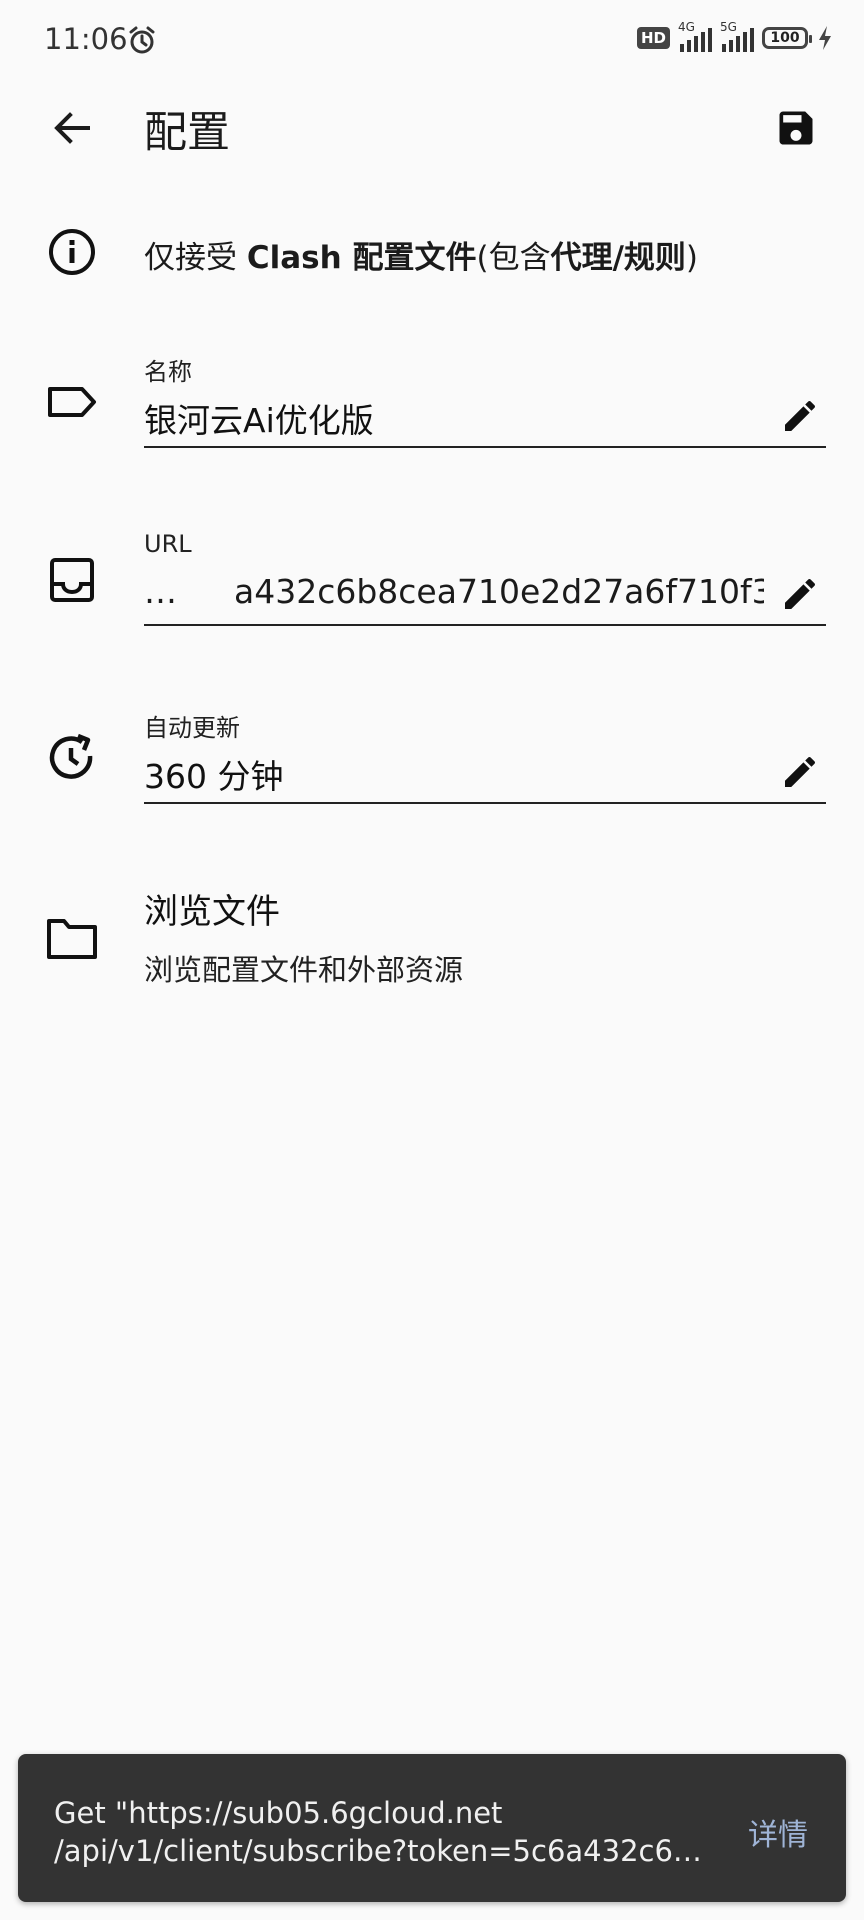  Describe the element at coordinates (72, 938) in the screenshot. I see `folder-icon` at that location.